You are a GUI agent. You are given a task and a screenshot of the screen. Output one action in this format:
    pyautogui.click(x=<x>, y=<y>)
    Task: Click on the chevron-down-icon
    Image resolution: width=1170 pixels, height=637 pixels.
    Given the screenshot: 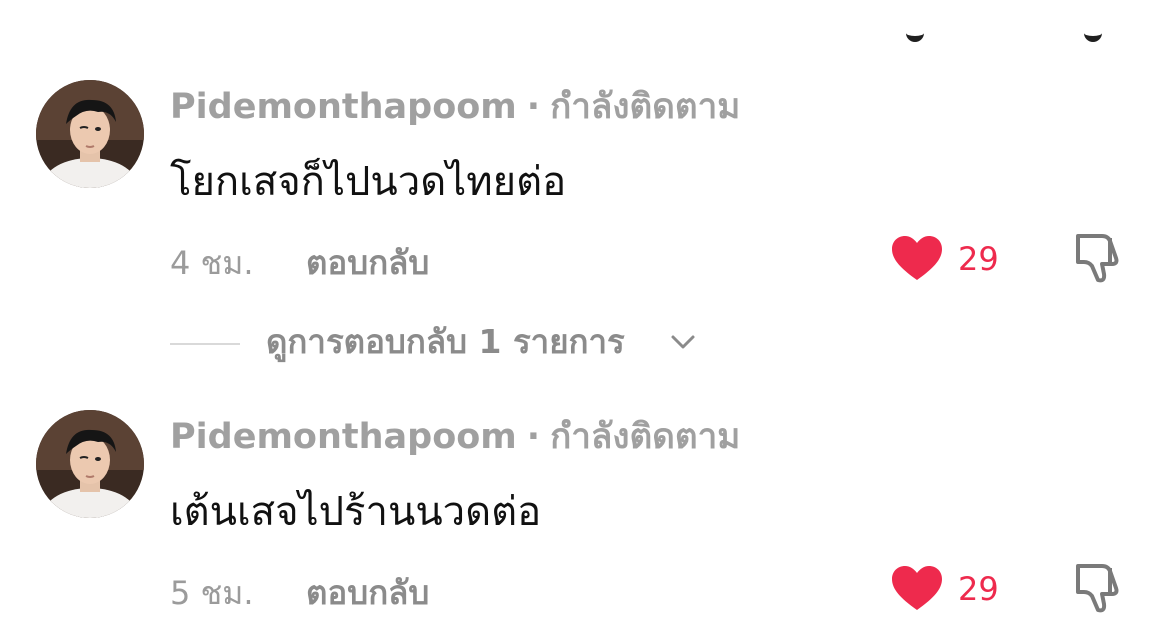 What is the action you would take?
    pyautogui.click(x=683, y=342)
    